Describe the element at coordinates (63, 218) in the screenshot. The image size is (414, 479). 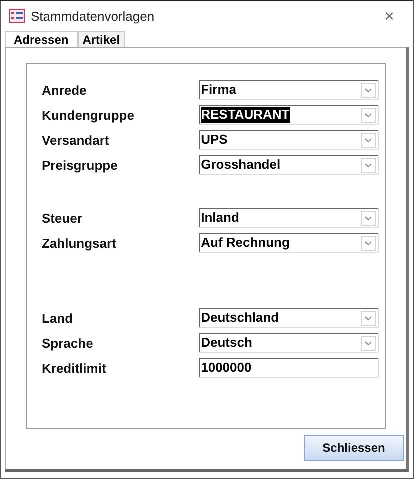
I see `field-label: Steuer` at that location.